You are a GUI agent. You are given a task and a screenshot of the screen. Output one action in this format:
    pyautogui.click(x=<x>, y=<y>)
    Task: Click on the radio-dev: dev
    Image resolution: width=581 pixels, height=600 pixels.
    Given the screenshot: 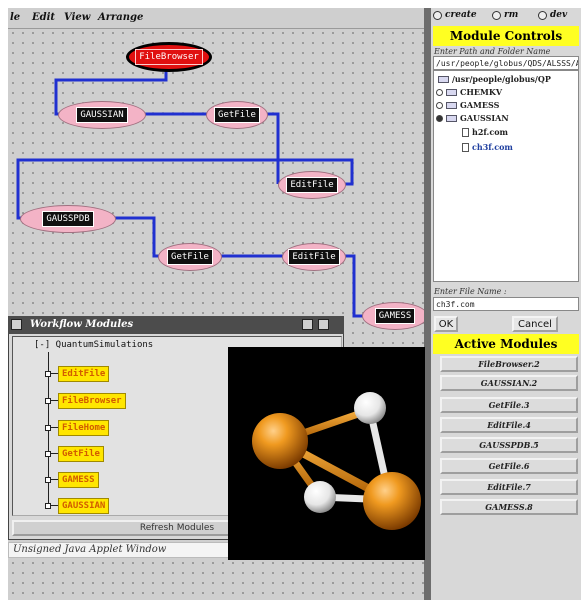 What is the action you would take?
    pyautogui.click(x=552, y=15)
    